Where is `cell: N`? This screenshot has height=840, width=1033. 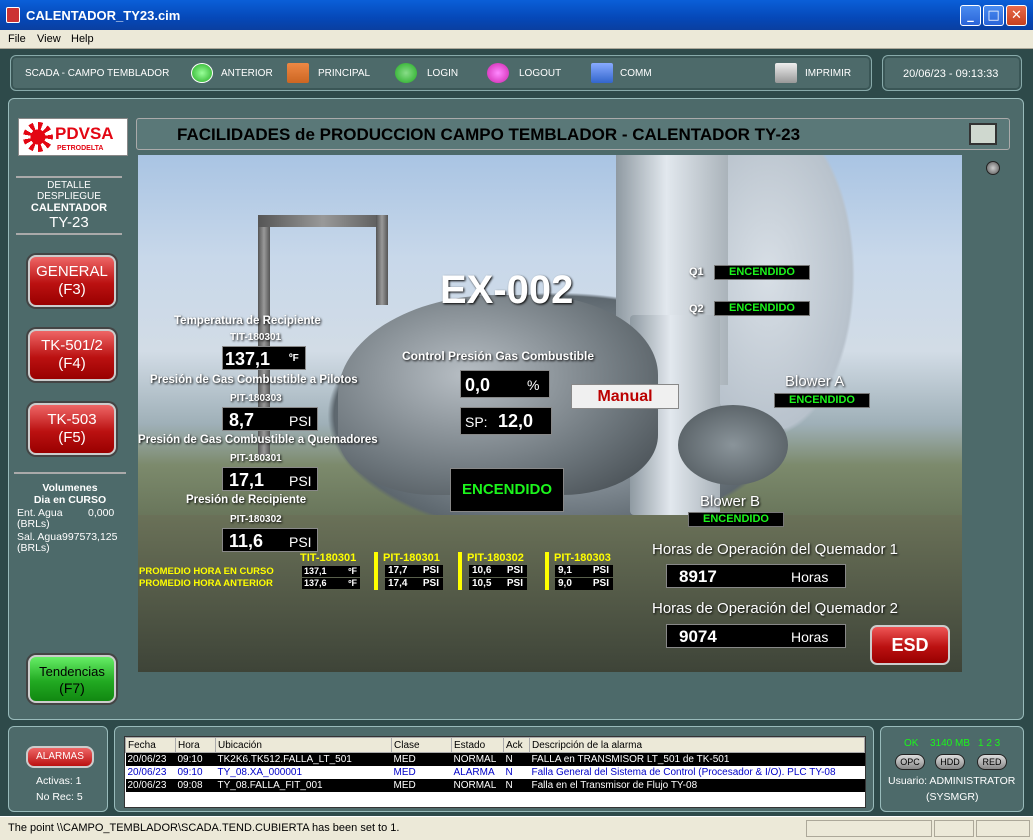
cell: N is located at coordinates (516, 785).